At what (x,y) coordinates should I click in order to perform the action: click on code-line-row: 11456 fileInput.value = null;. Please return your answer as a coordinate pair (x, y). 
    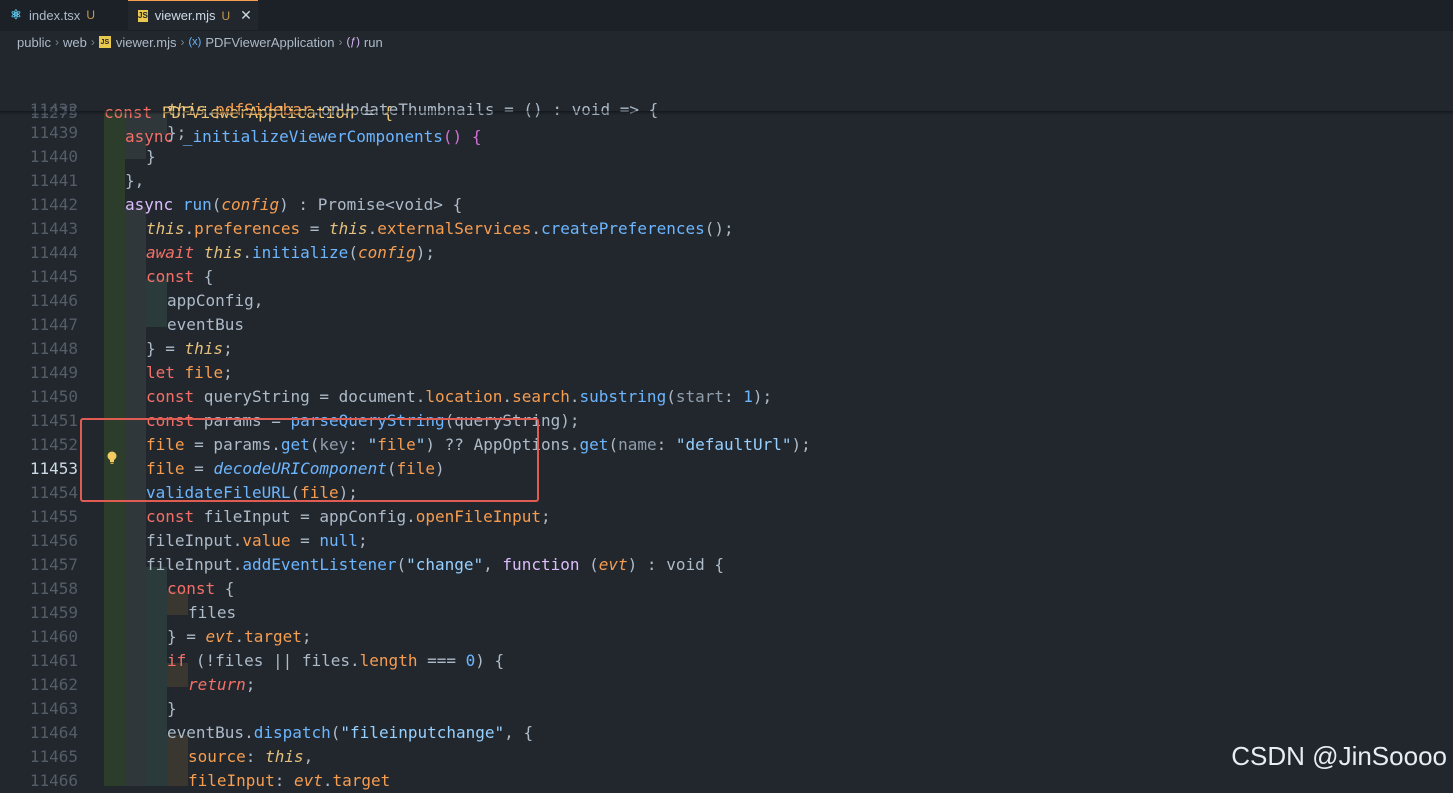
    Looking at the image, I should click on (726, 541).